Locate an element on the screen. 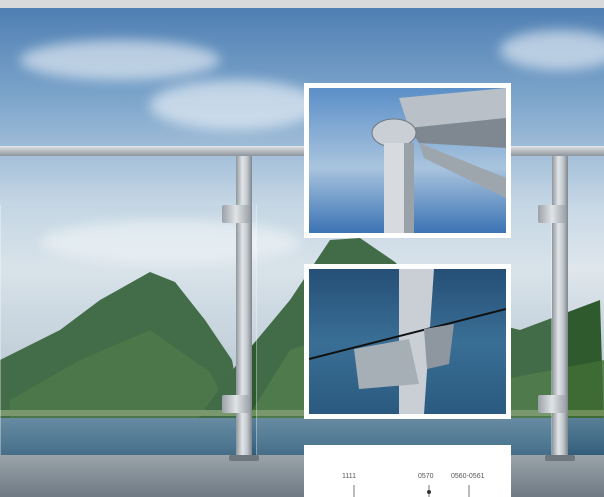  handrail-joint-illustration is located at coordinates (438, 160).